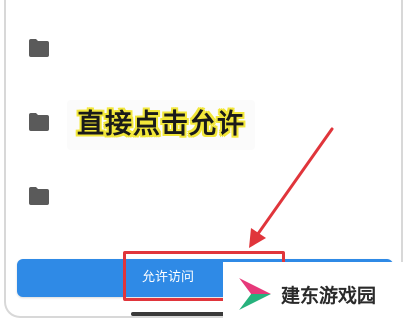 This screenshot has width=411, height=323. I want to click on watermark: 建东游戏园, so click(317, 292).